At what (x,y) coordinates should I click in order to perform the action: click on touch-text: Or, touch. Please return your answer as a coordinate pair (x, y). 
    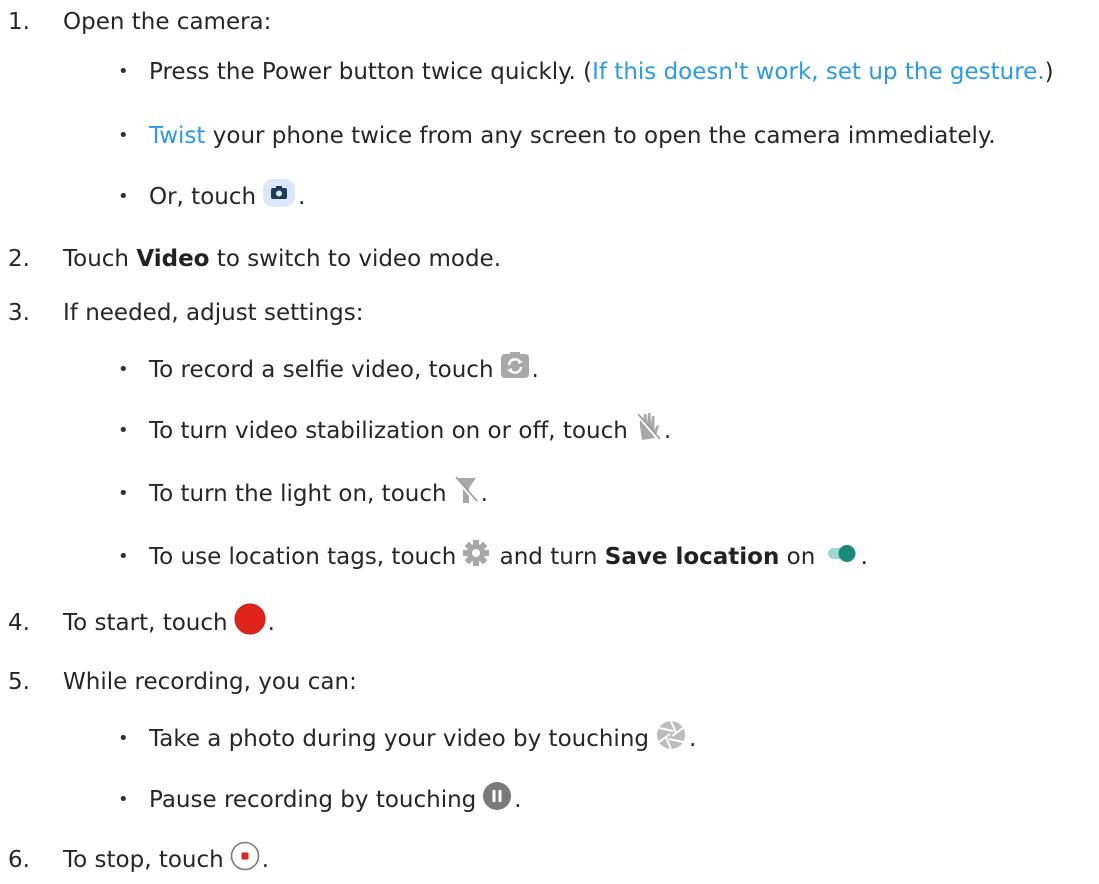
    Looking at the image, I should click on (203, 197).